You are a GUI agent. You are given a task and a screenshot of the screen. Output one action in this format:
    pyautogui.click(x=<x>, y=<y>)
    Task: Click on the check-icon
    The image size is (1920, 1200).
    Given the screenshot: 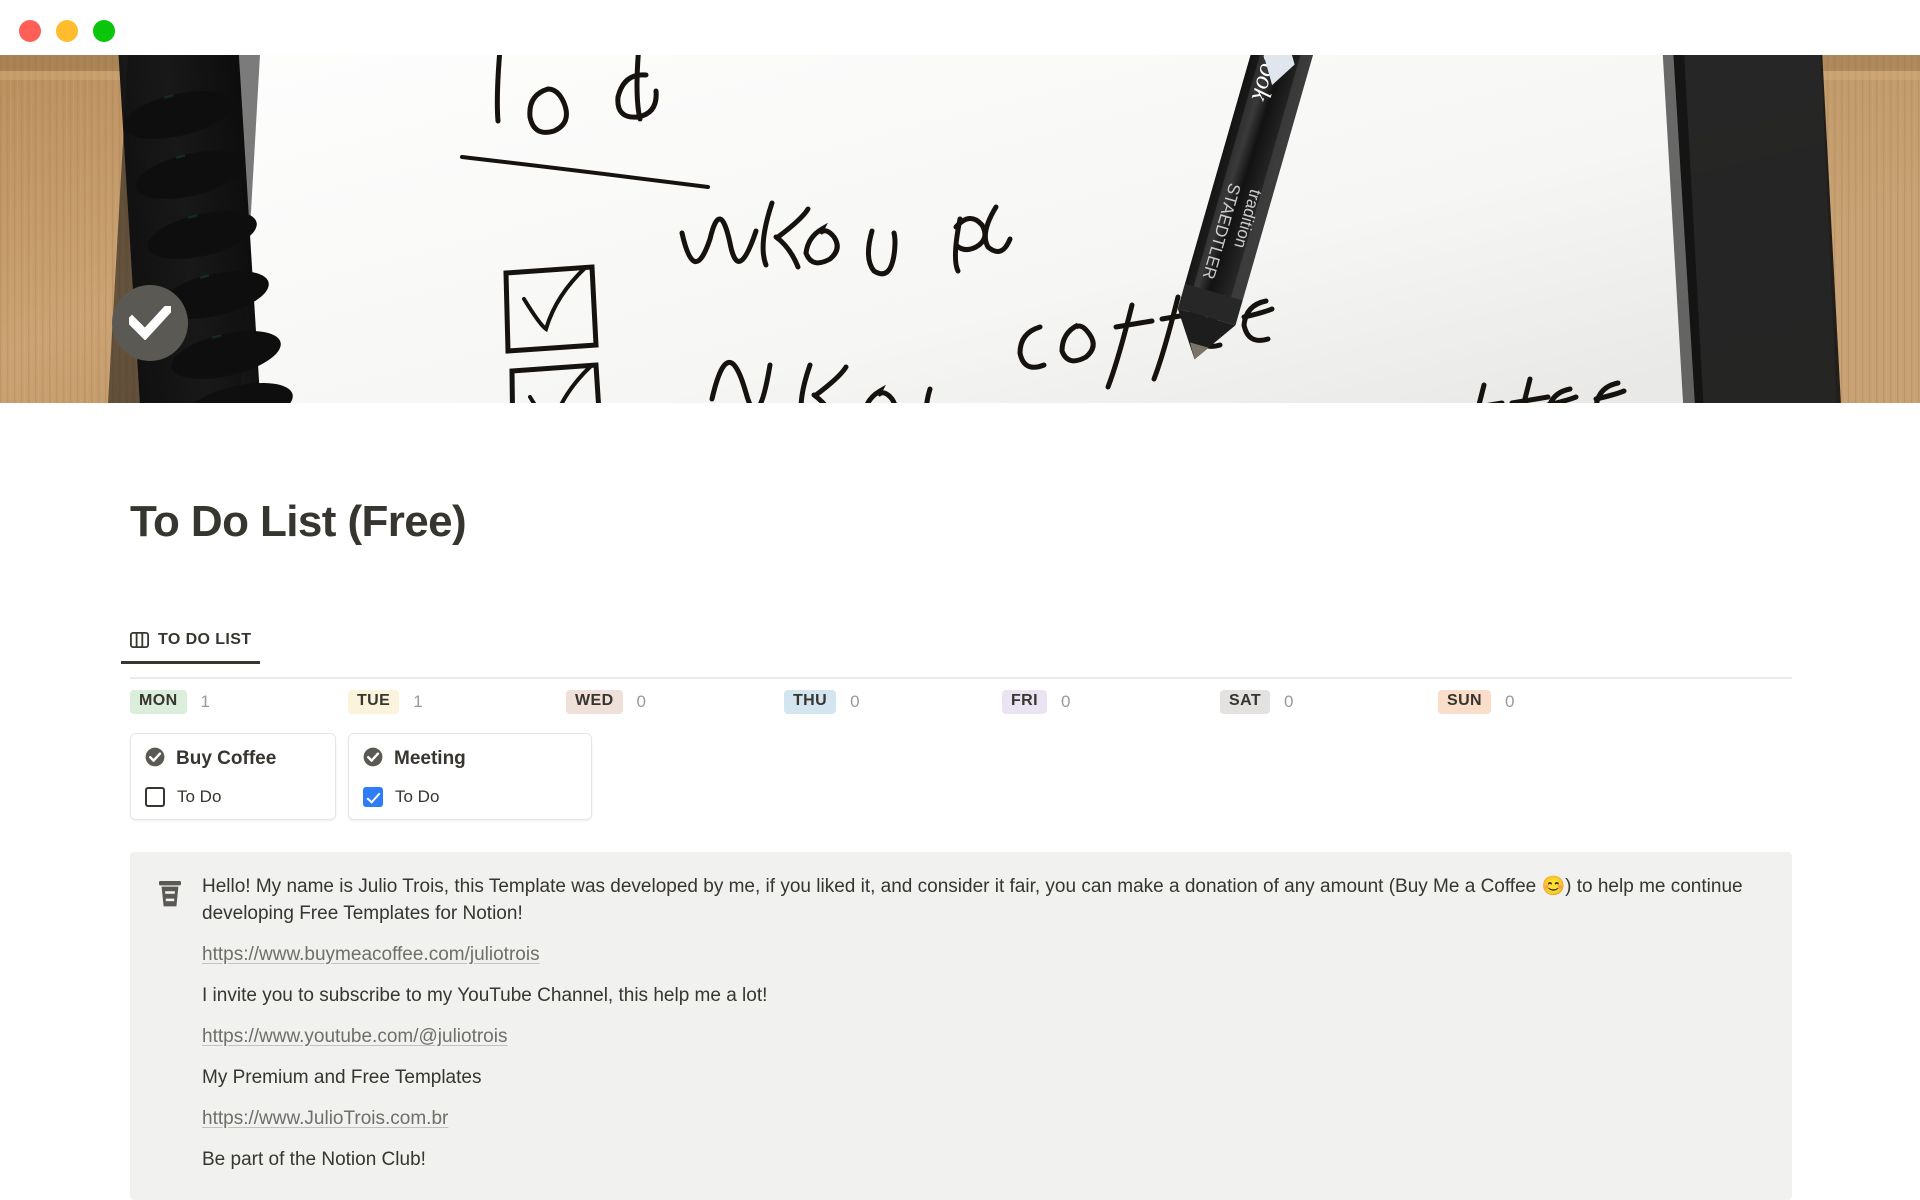 What is the action you would take?
    pyautogui.click(x=150, y=323)
    